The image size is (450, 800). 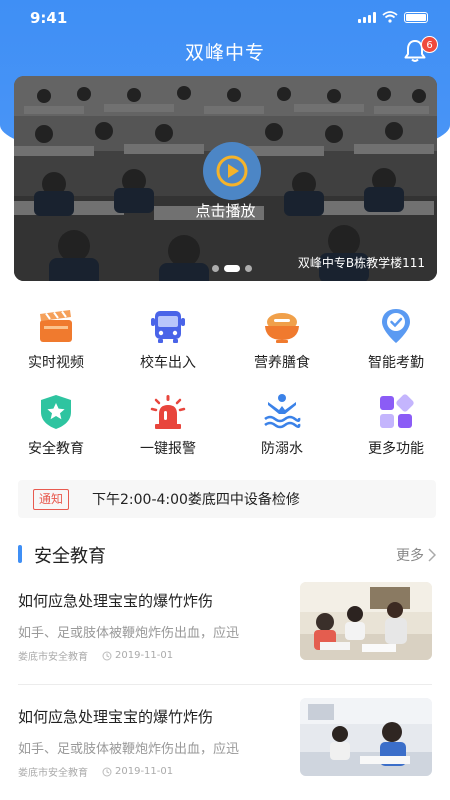 What do you see at coordinates (432, 555) in the screenshot?
I see `chevron-right-icon` at bounding box center [432, 555].